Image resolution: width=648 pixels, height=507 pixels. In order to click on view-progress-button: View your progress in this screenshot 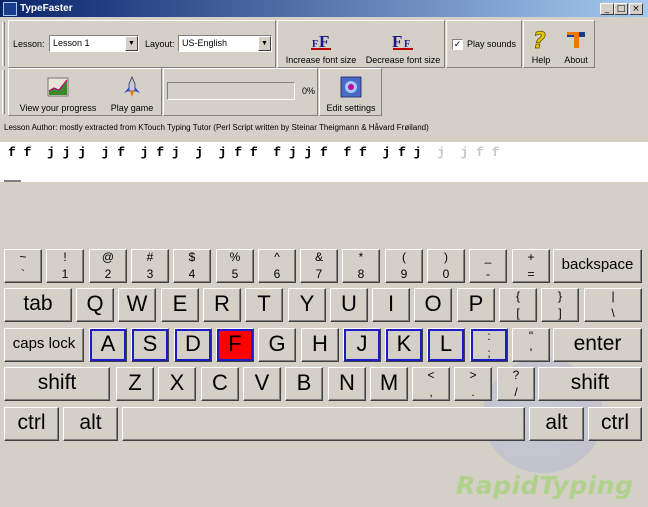, I will do `click(58, 93)`.